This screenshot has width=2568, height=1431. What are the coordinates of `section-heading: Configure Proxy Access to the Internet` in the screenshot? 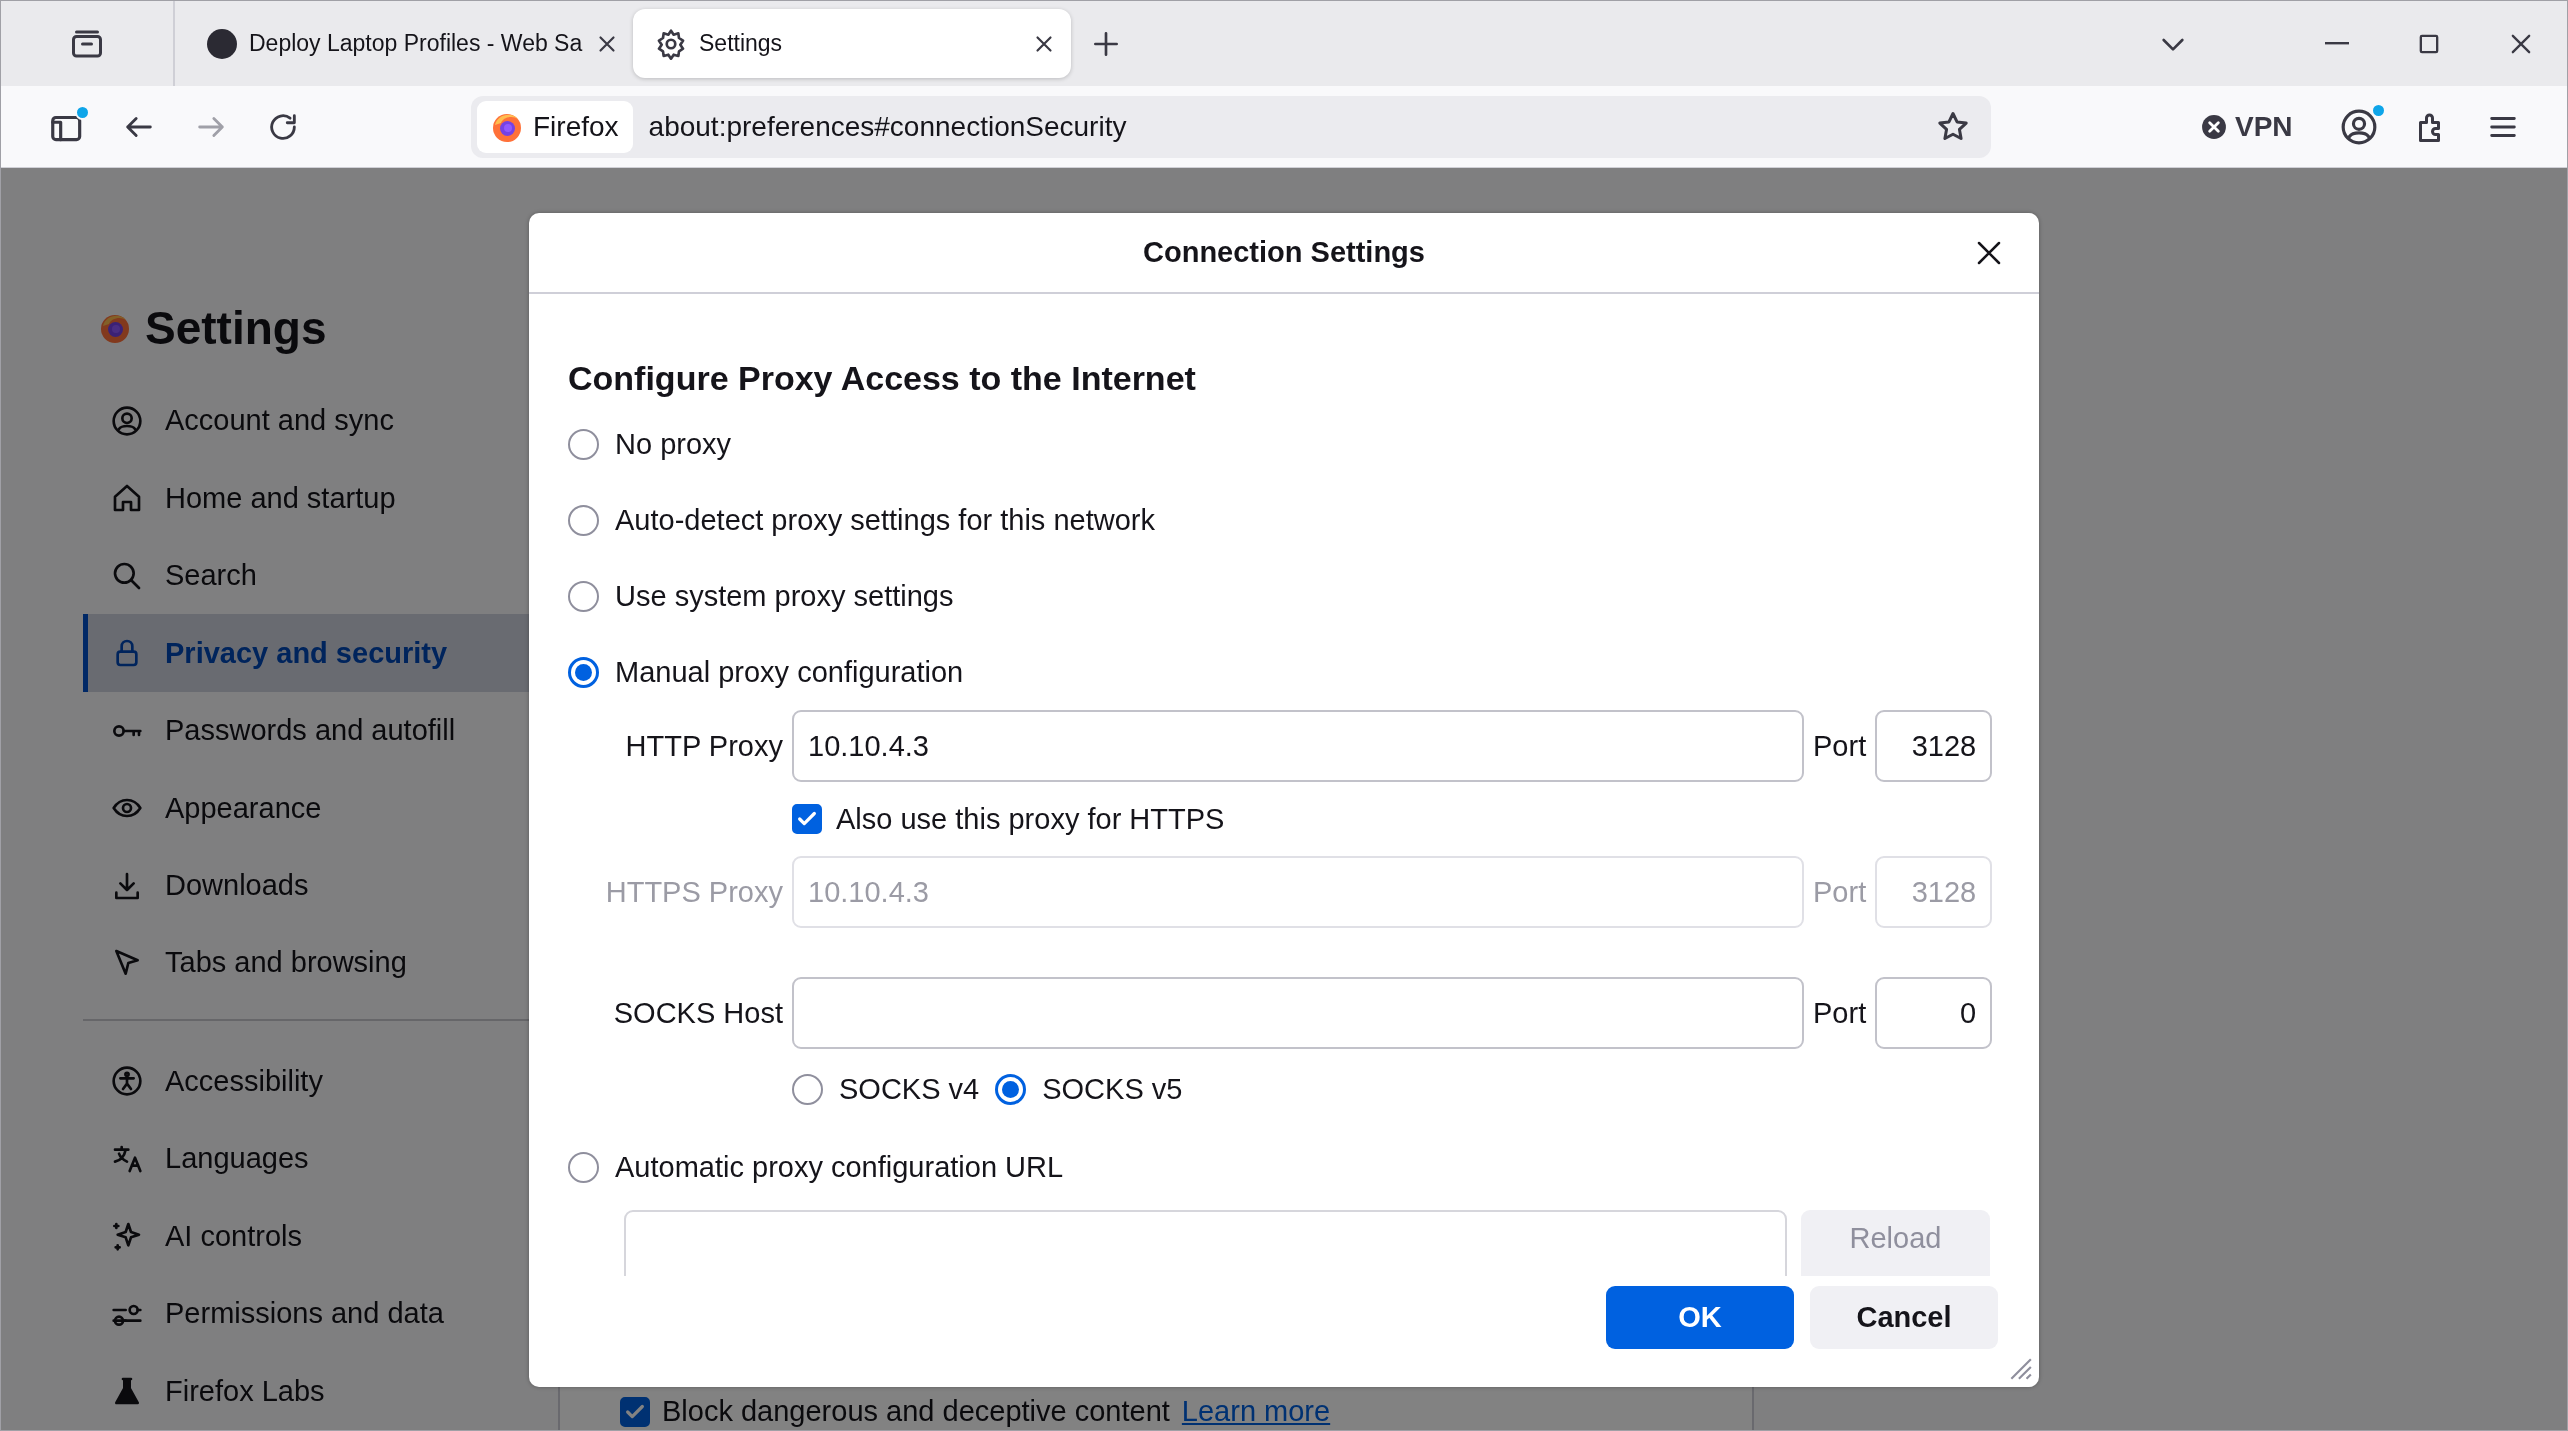 It's located at (882, 378).